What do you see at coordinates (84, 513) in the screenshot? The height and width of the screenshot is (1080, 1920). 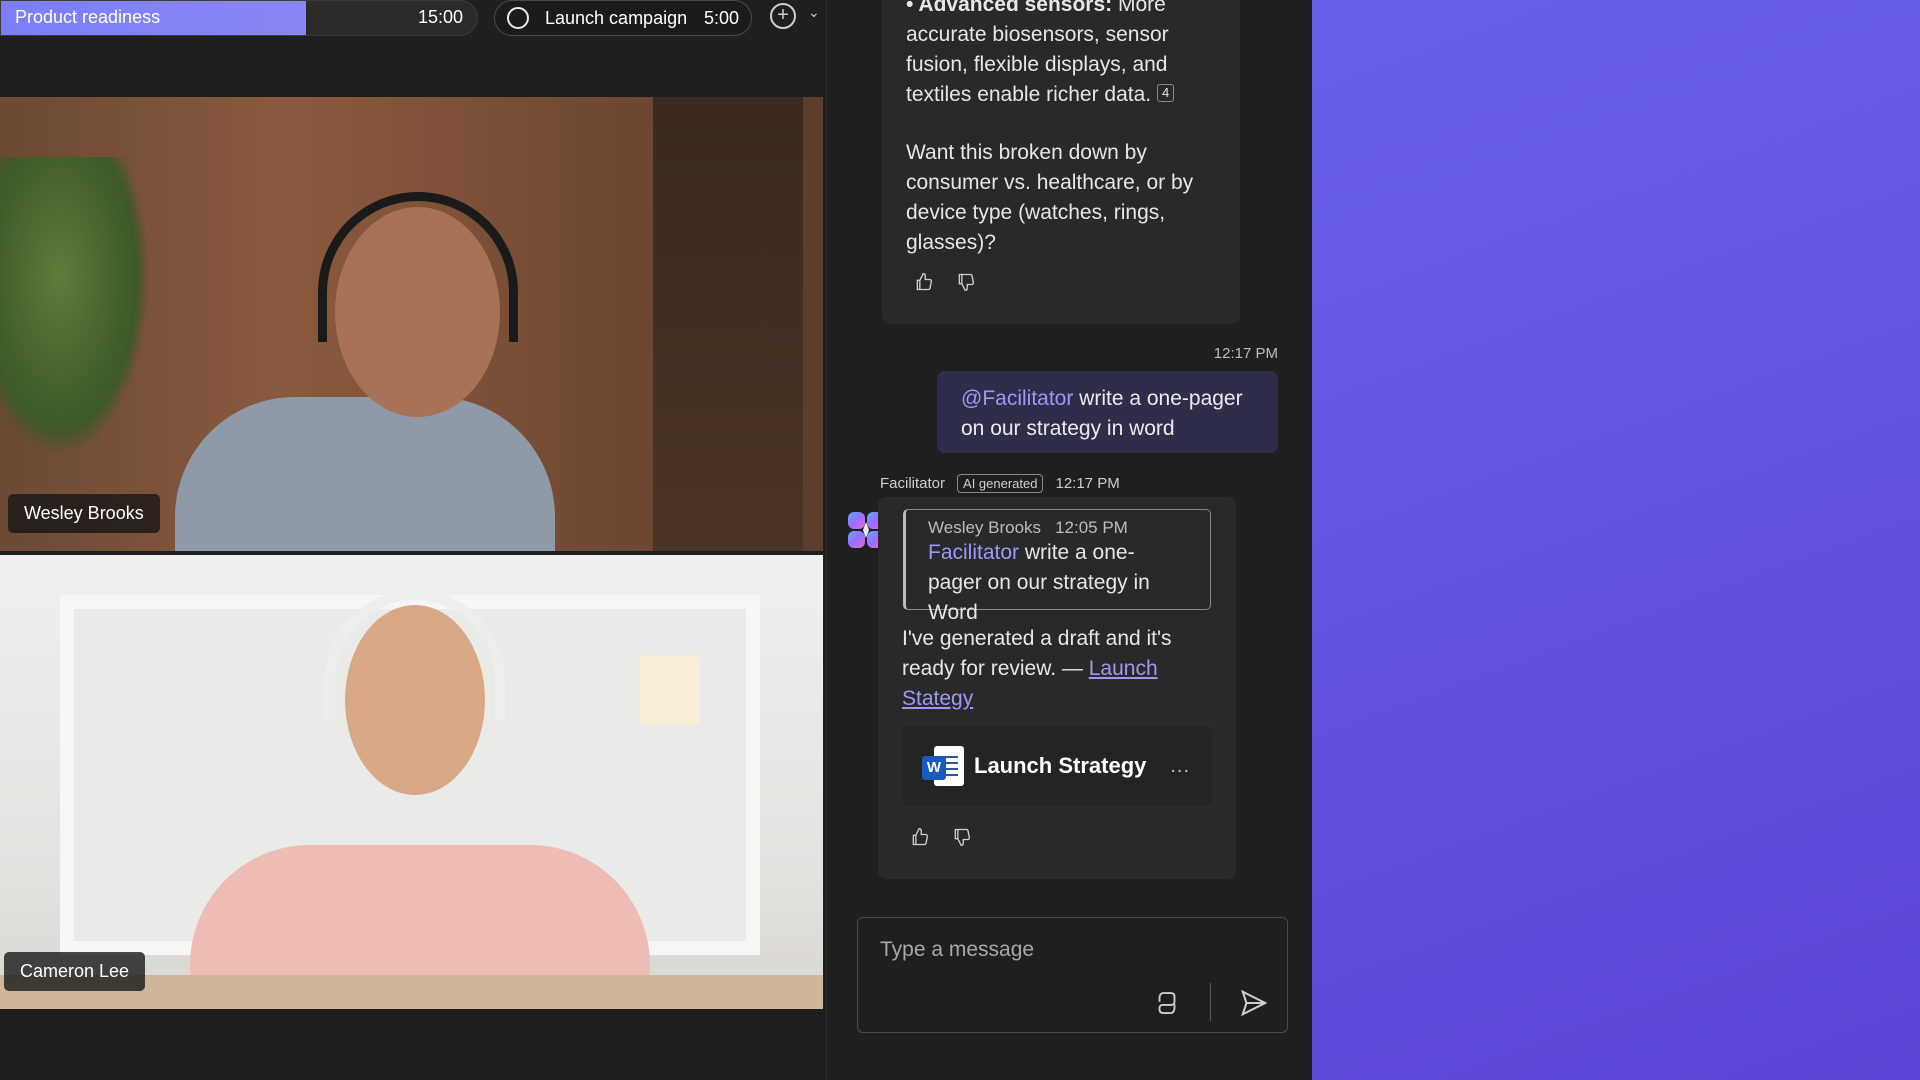 I see `participant-name-badge: Wesley Brooks` at bounding box center [84, 513].